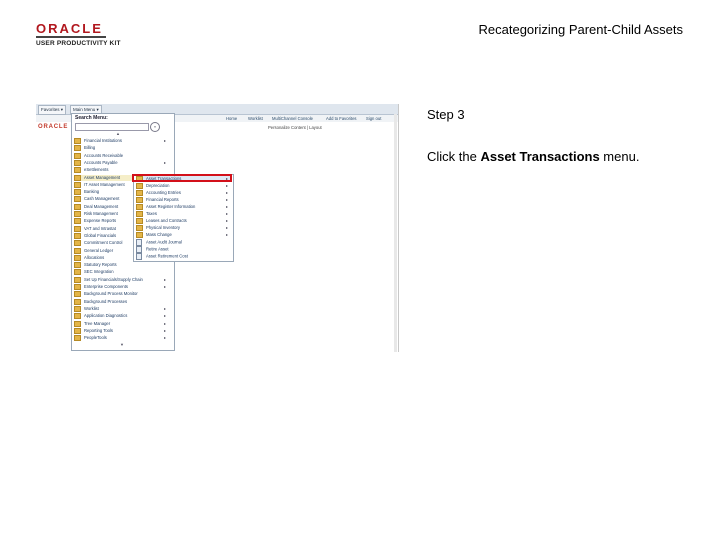 Image resolution: width=720 pixels, height=540 pixels. Describe the element at coordinates (99, 272) in the screenshot. I see `menu-item-label: SEC Integration` at that location.